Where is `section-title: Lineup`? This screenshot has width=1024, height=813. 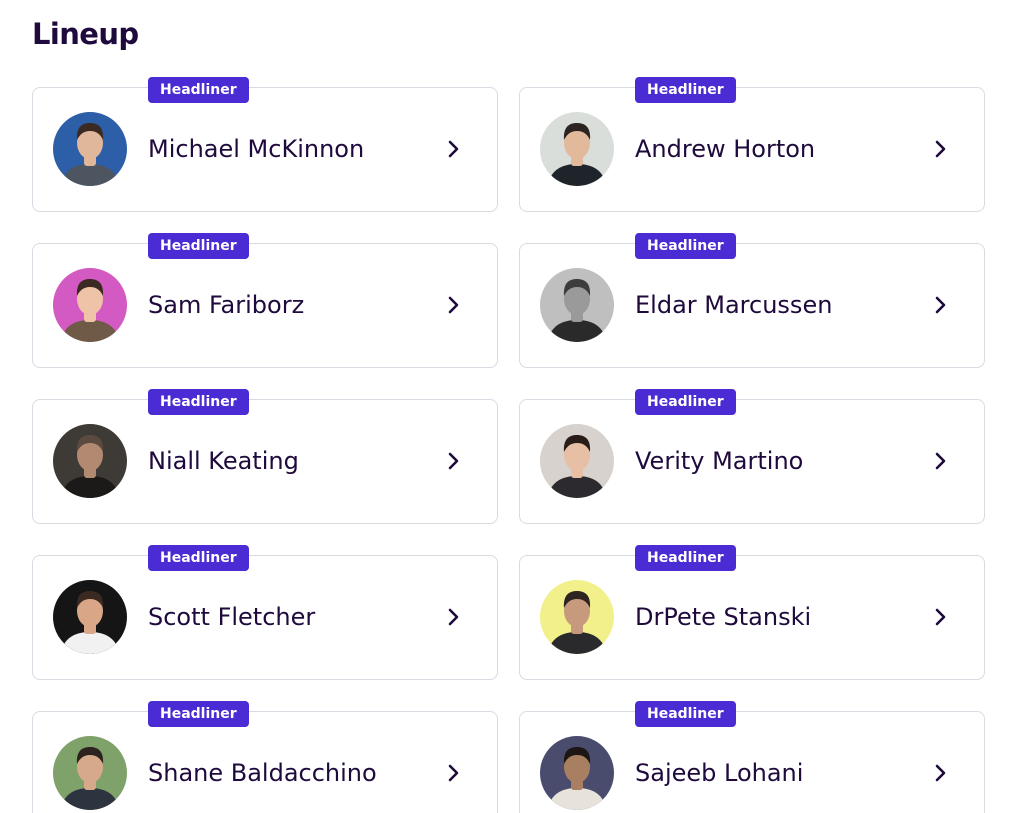
section-title: Lineup is located at coordinates (85, 34).